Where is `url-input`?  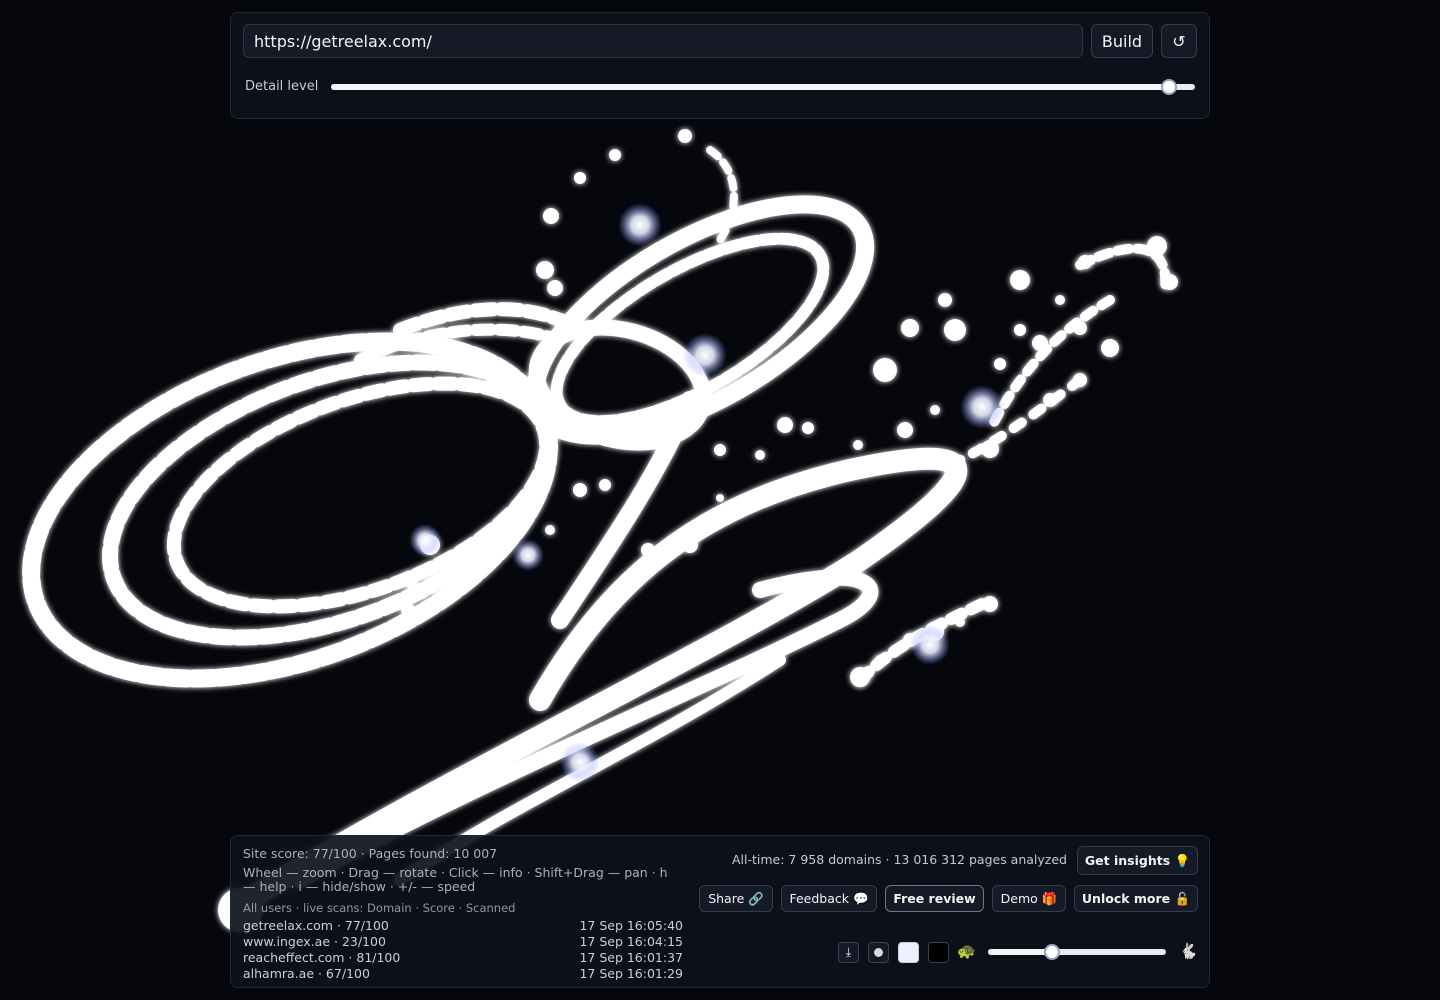
url-input is located at coordinates (663, 41).